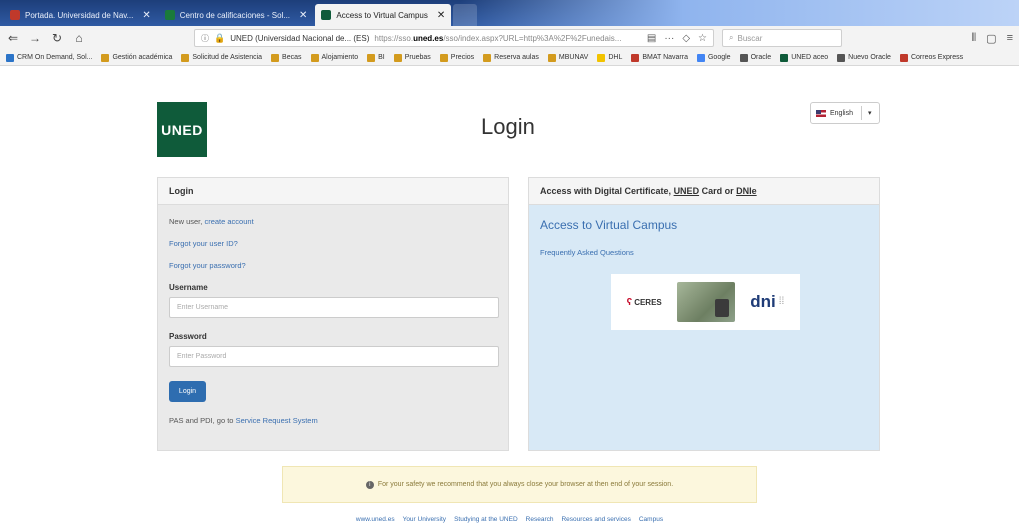 The width and height of the screenshot is (1019, 527). What do you see at coordinates (333, 221) in the screenshot?
I see `new-user-line: New user, create account` at bounding box center [333, 221].